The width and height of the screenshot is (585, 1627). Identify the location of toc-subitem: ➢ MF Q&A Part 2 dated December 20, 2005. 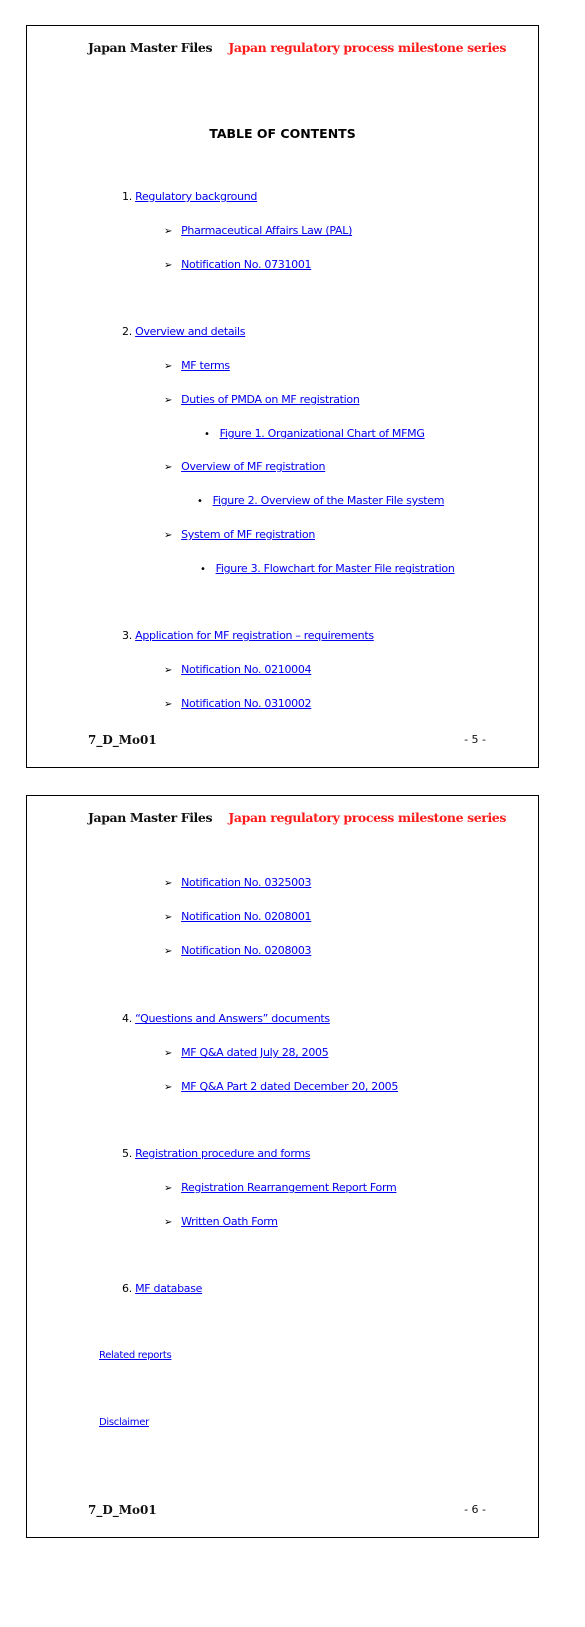
(281, 1086).